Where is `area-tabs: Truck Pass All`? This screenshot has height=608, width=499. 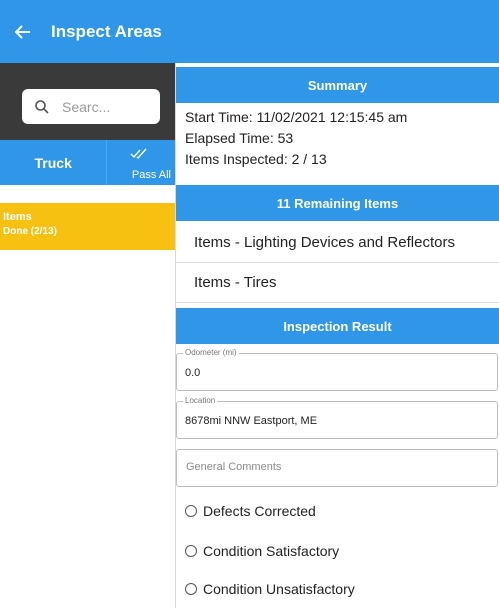 area-tabs: Truck Pass All is located at coordinates (87, 162).